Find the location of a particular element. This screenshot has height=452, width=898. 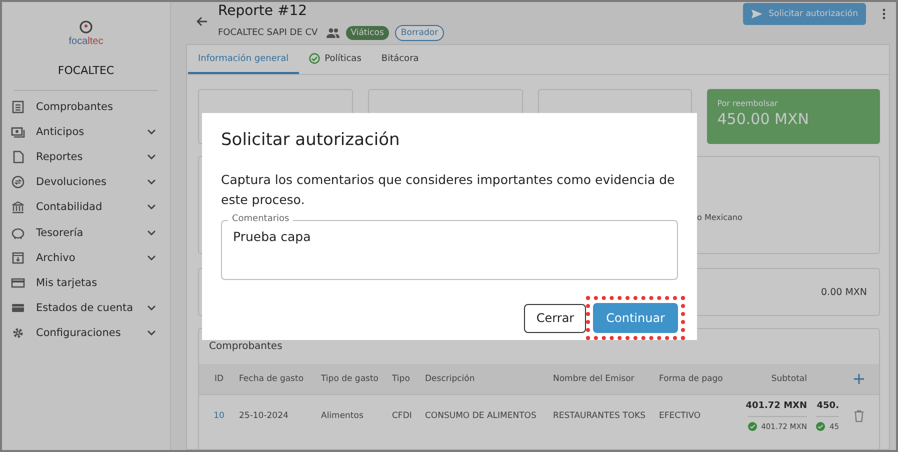

sidebar-label: Estados de cuenta is located at coordinates (85, 308).